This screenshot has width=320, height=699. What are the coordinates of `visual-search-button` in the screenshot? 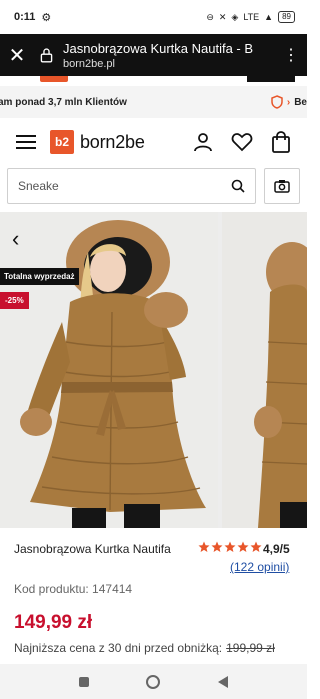 It's located at (282, 186).